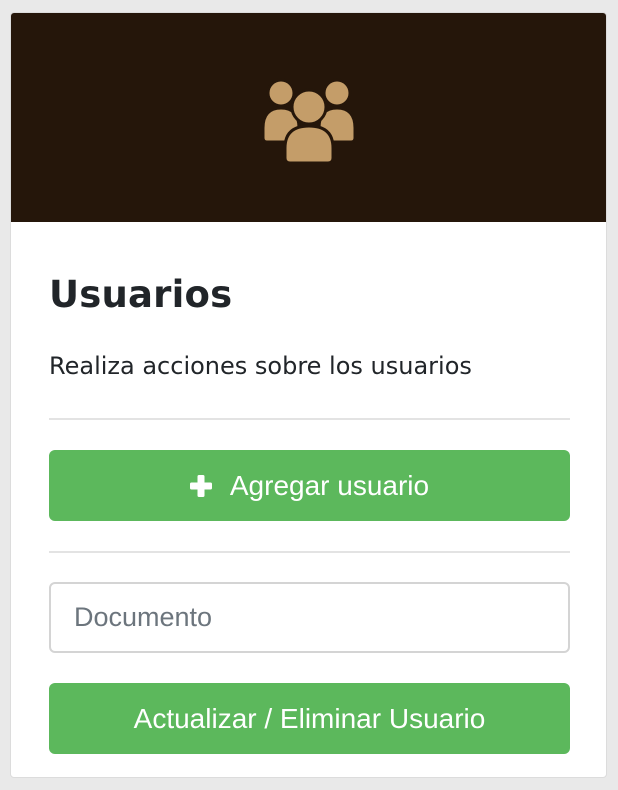 Image resolution: width=618 pixels, height=790 pixels. I want to click on add-user-button: Agregar usuario, so click(309, 485).